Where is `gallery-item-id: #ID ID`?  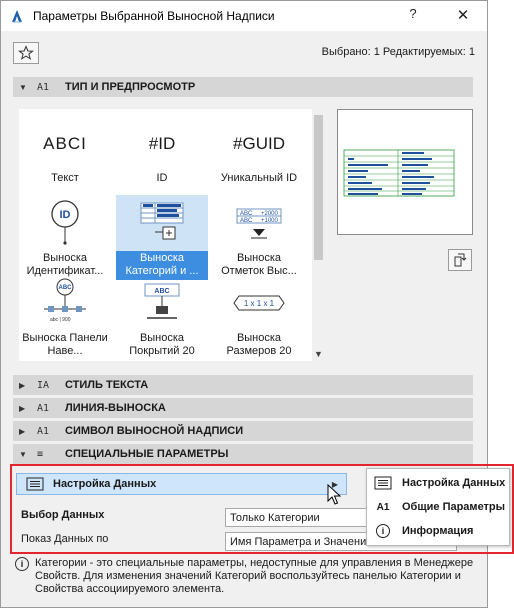
gallery-item-id: #ID ID is located at coordinates (162, 151).